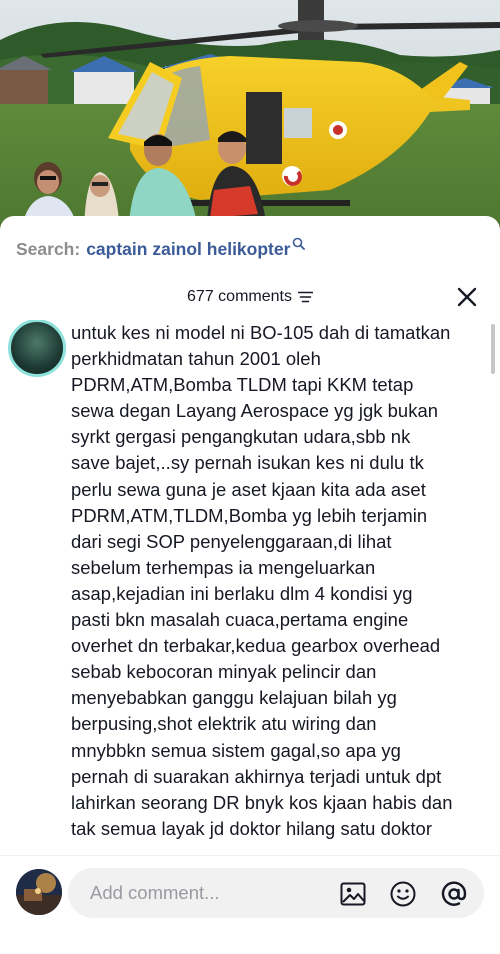 The width and height of the screenshot is (500, 954). I want to click on comment-line: berpusing,shot elektrik atu wiring dan, so click(224, 724).